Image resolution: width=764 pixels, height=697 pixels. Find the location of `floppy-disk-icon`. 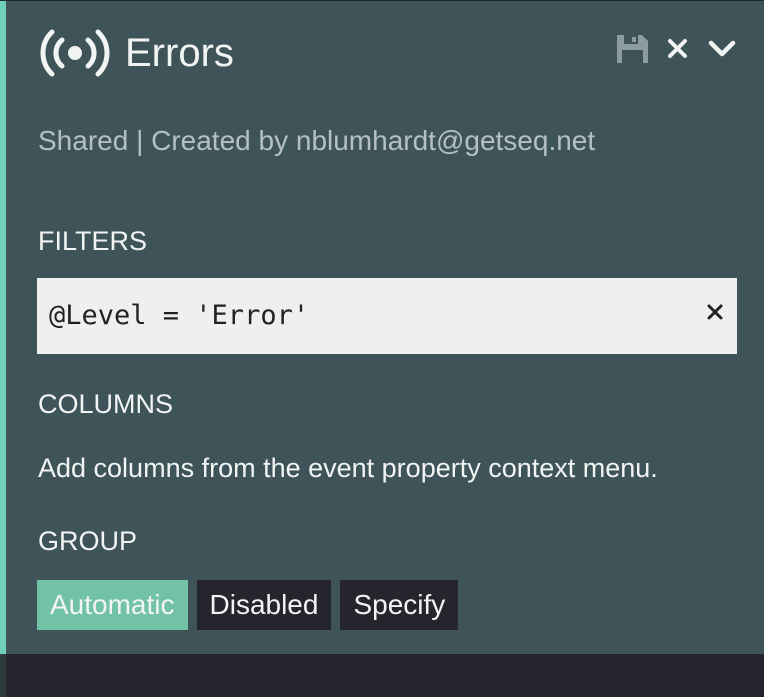

floppy-disk-icon is located at coordinates (632, 49).